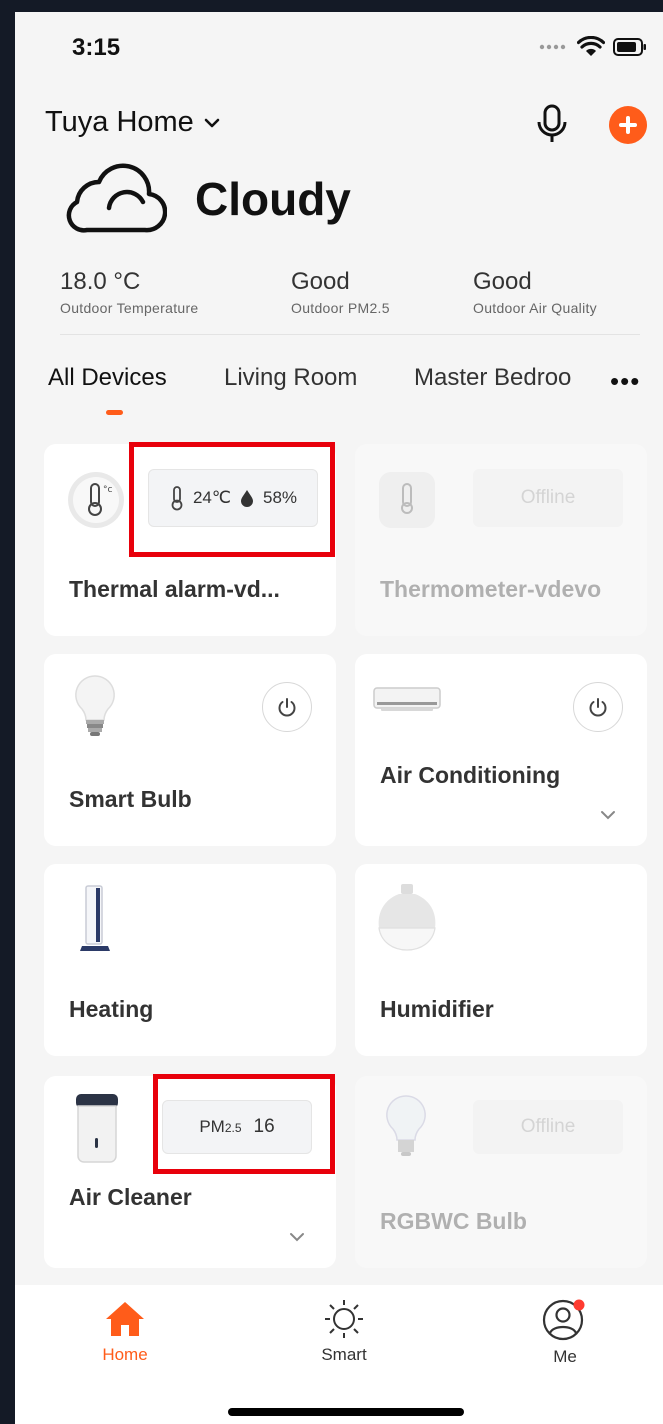 The height and width of the screenshot is (1424, 663). I want to click on device-card-heating: Heating, so click(190, 960).